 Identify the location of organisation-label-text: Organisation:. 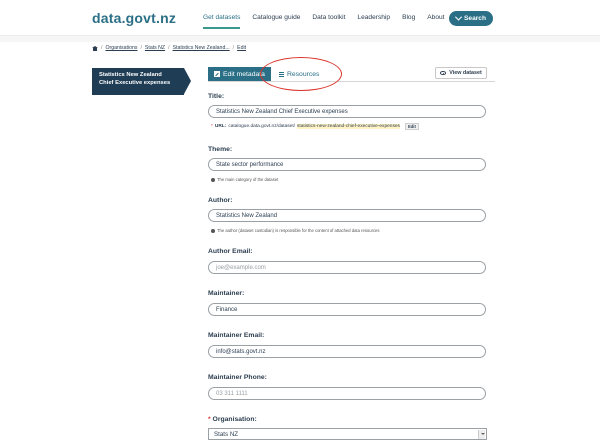
(234, 419).